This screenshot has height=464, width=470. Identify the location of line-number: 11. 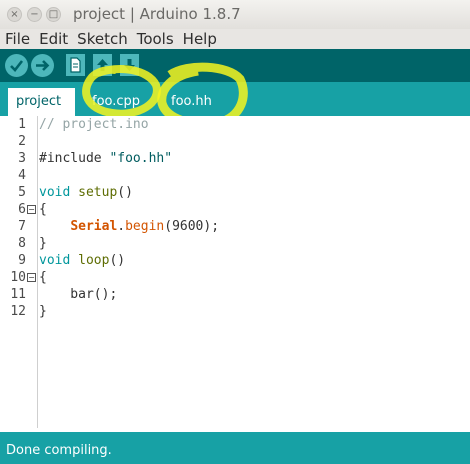
(18, 294).